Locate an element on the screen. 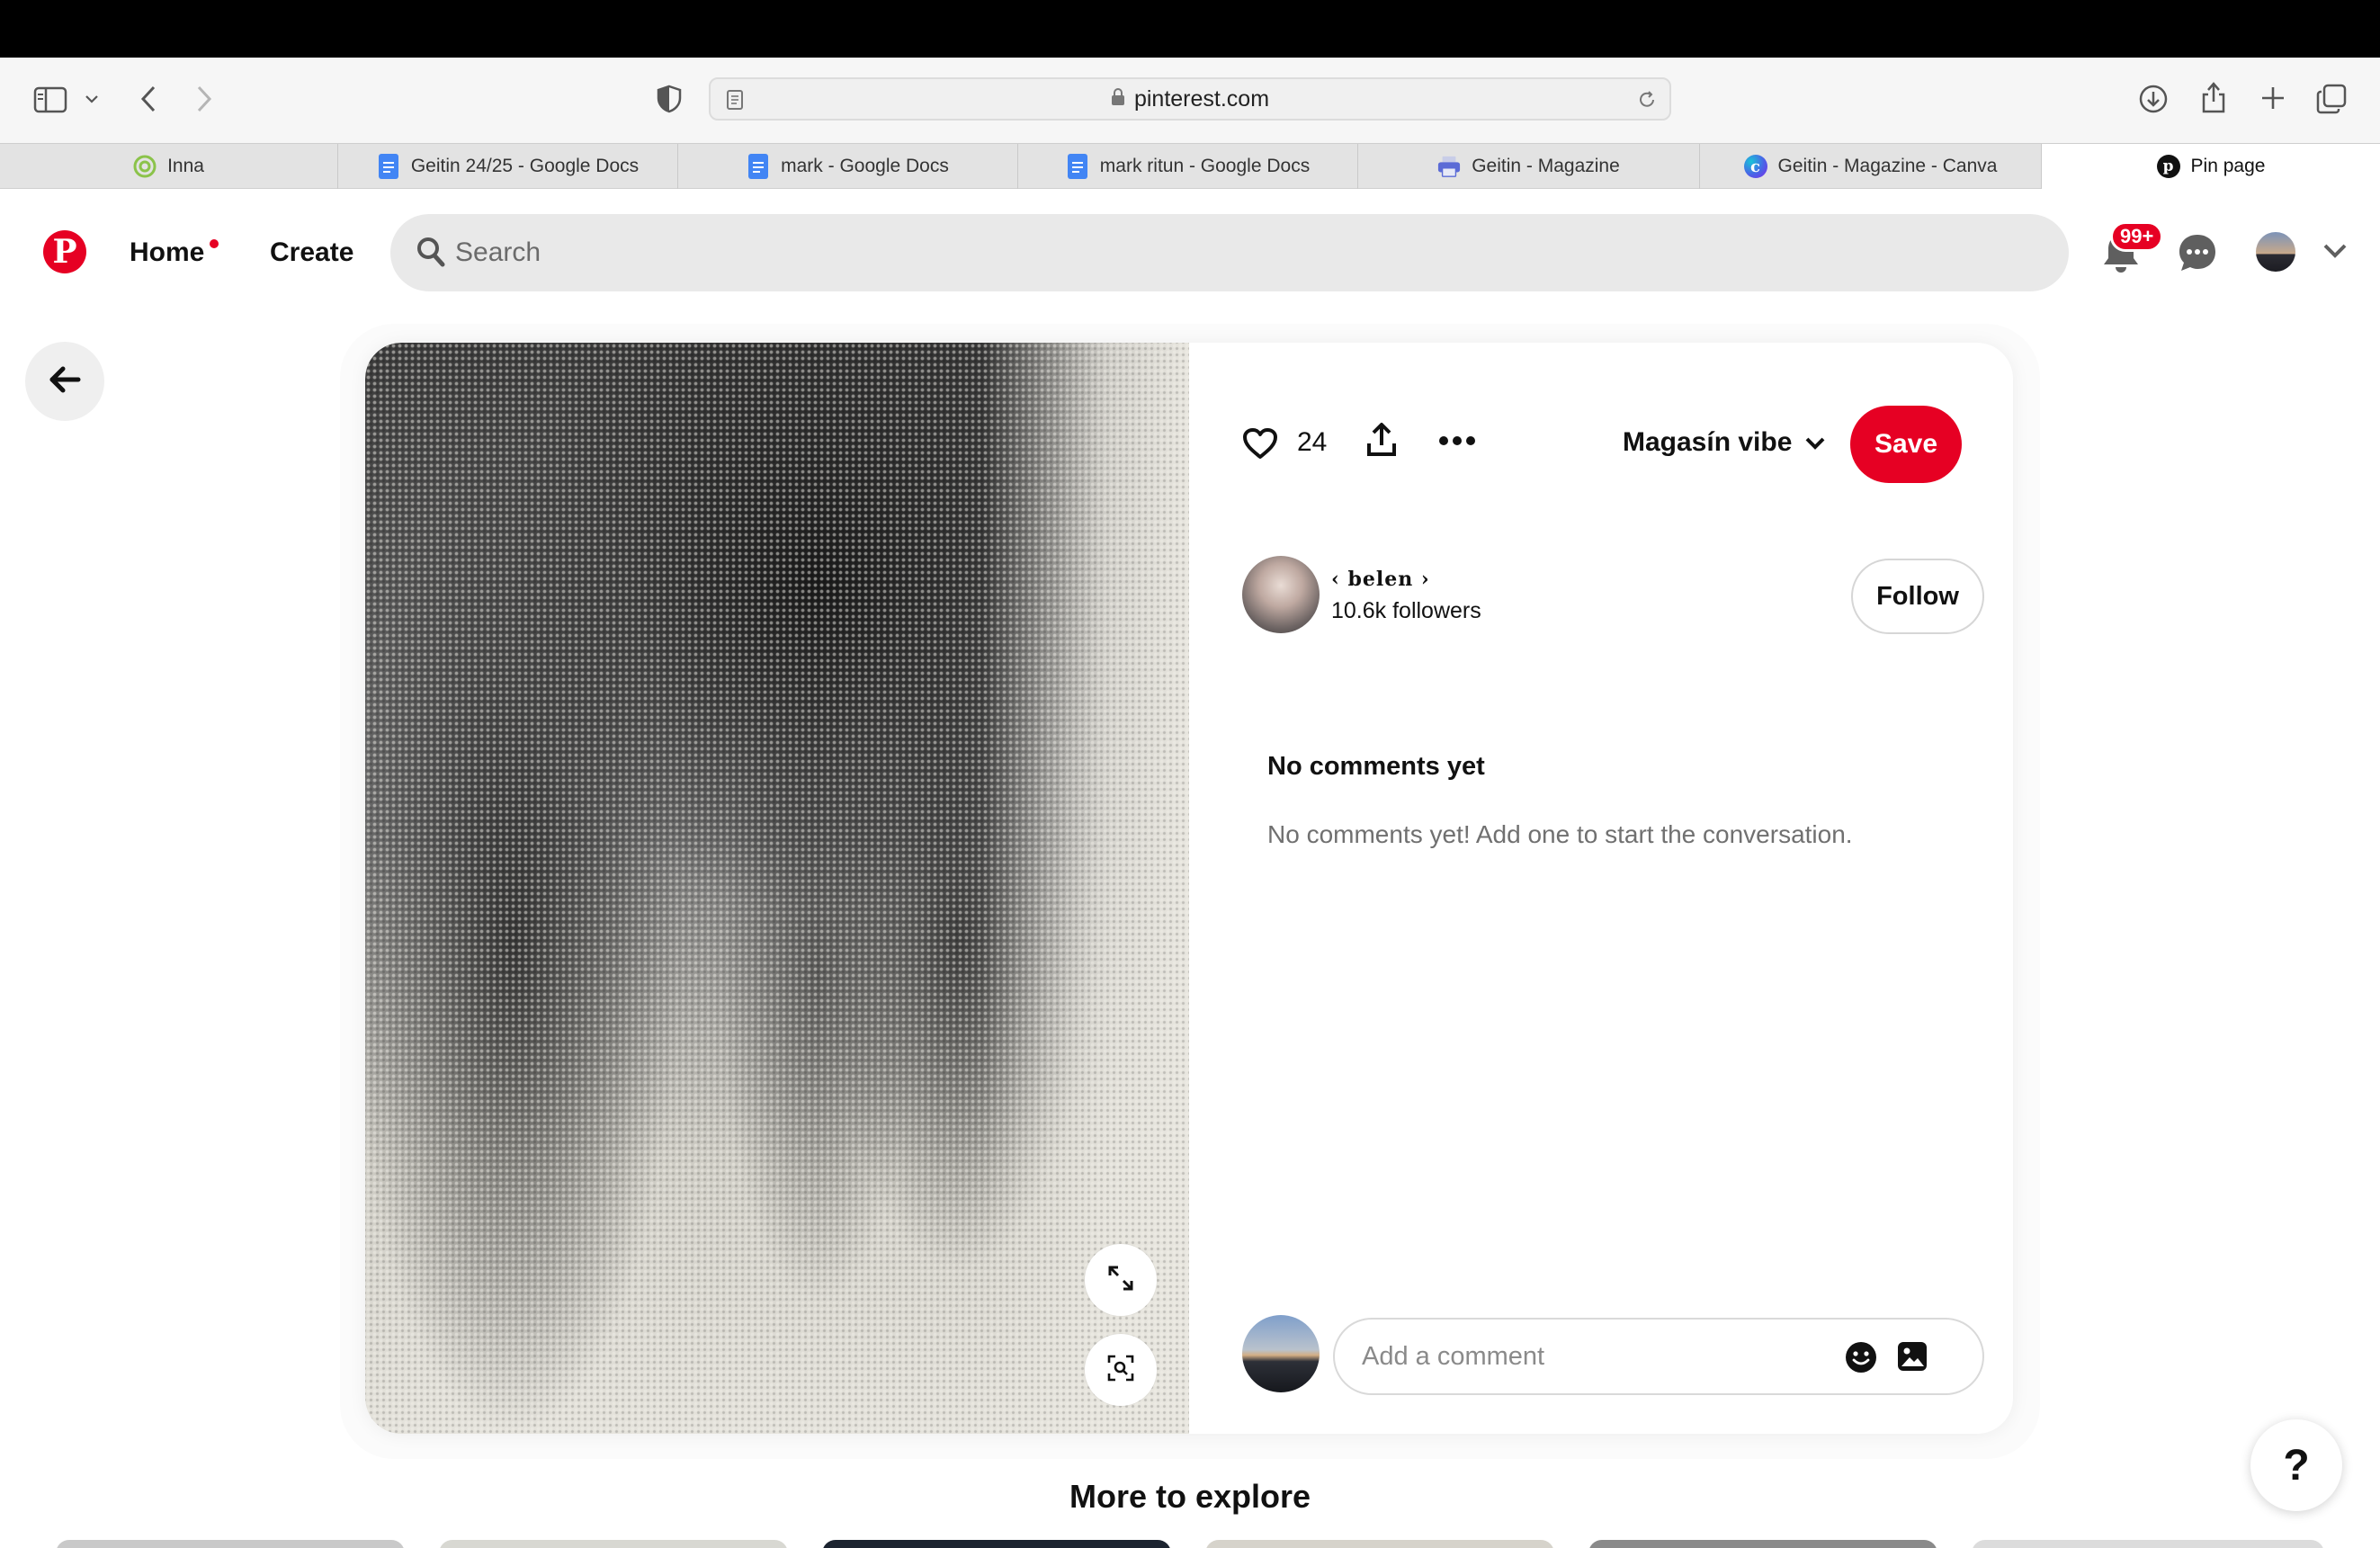  browser-tab-geitin-canva: c Geitin - Magazine - Canva is located at coordinates (1871, 166).